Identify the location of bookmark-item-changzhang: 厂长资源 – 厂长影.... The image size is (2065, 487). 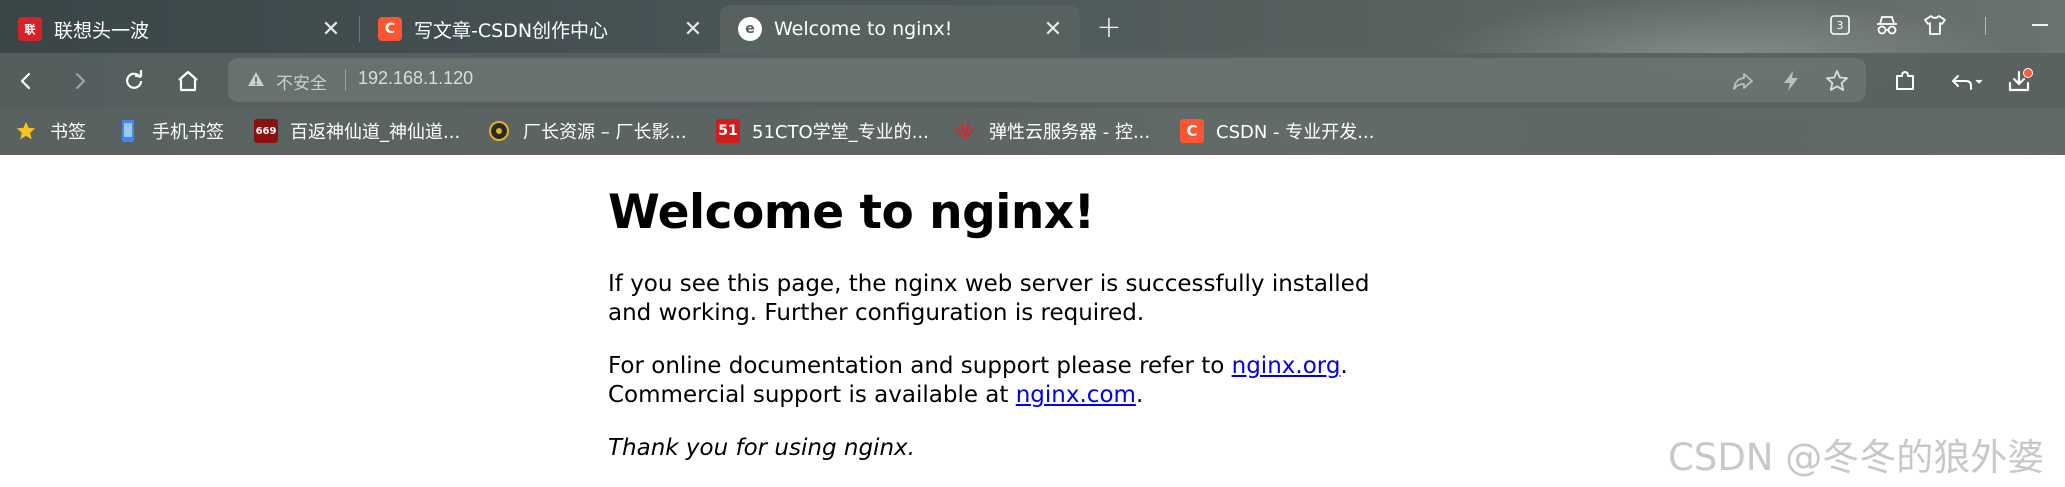
(587, 131).